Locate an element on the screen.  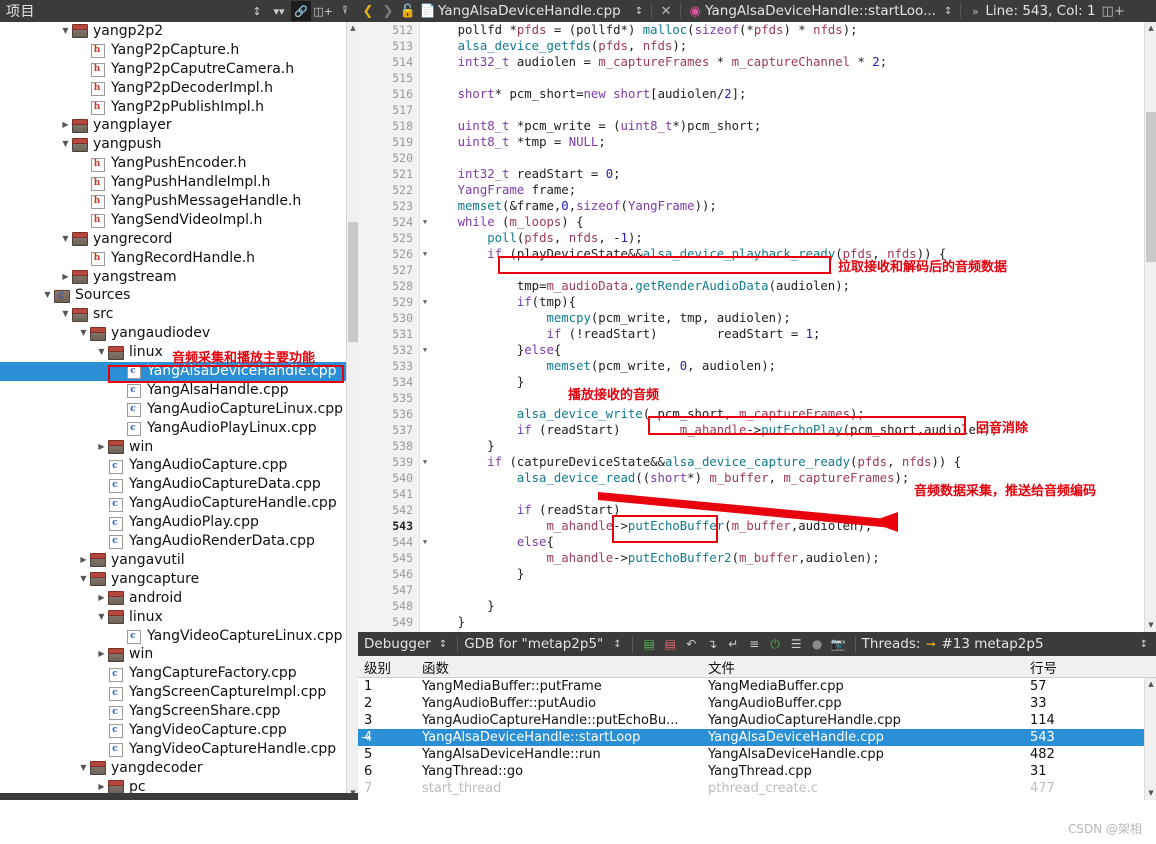
tree-item: YangPushMessageHandle.h is located at coordinates (173, 201).